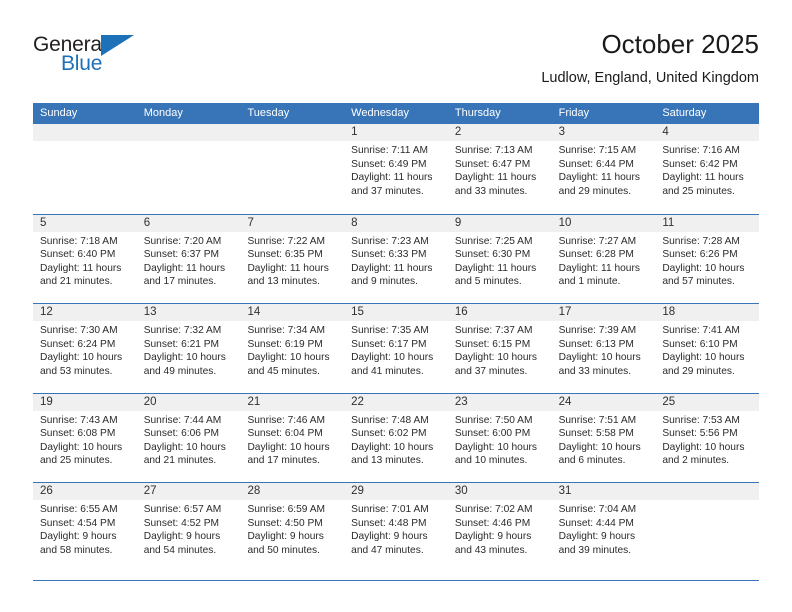  What do you see at coordinates (389, 523) in the screenshot?
I see `day-detail-line: Sunset: 4:48 PM` at bounding box center [389, 523].